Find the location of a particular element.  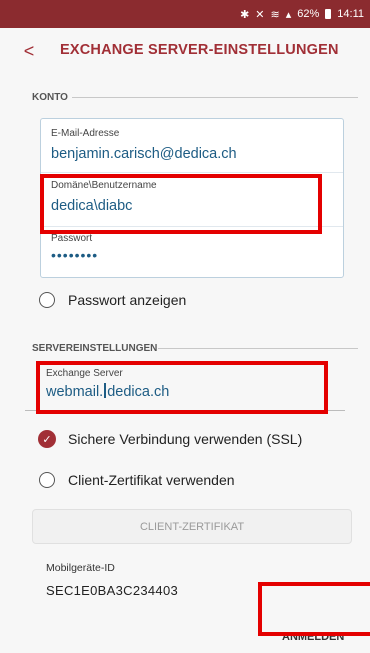

battery-percent: 62% is located at coordinates (308, 14).